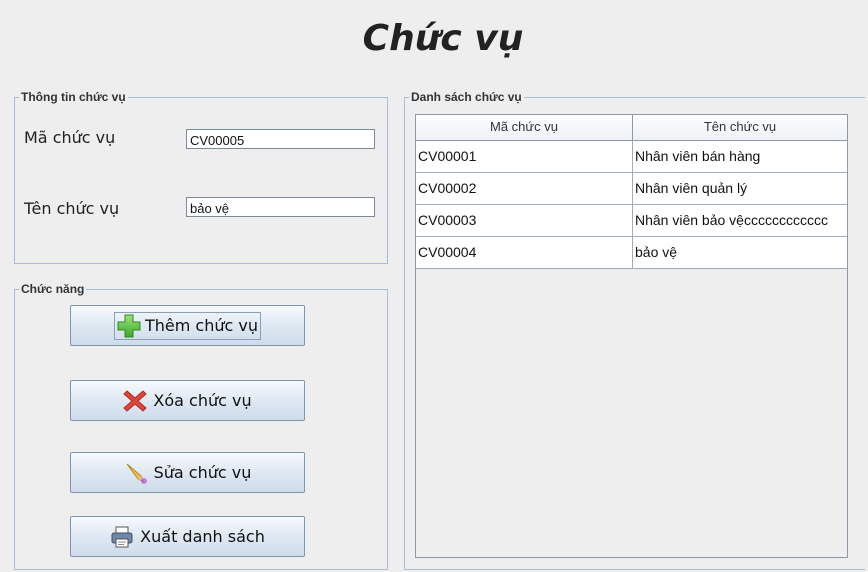 The image size is (868, 572). Describe the element at coordinates (202, 400) in the screenshot. I see `delete-button-label: Xóa chức vụ` at that location.